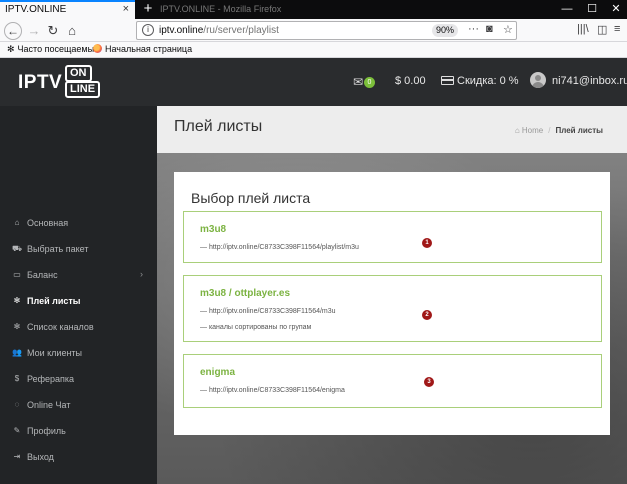 Image resolution: width=627 pixels, height=484 pixels. I want to click on sidebar-item-logout: ⇥ Выход, so click(78, 458).